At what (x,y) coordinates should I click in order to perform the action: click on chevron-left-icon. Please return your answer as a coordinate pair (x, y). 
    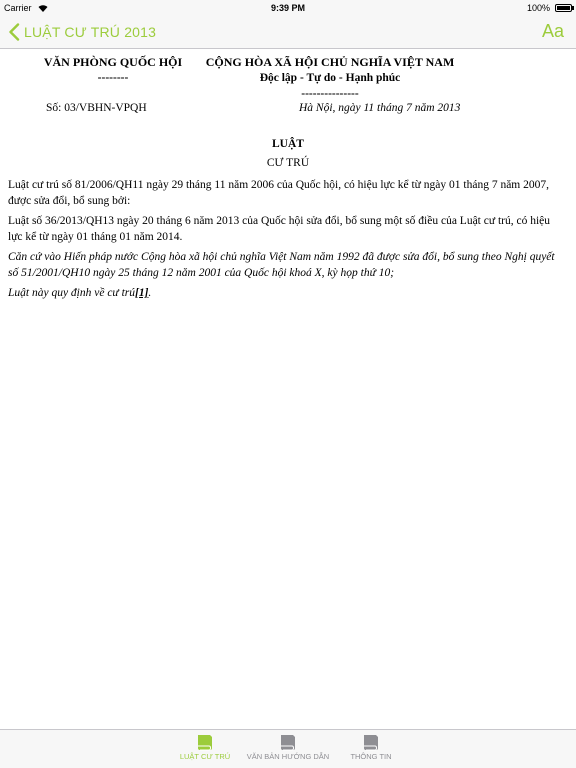
    Looking at the image, I should click on (14, 32).